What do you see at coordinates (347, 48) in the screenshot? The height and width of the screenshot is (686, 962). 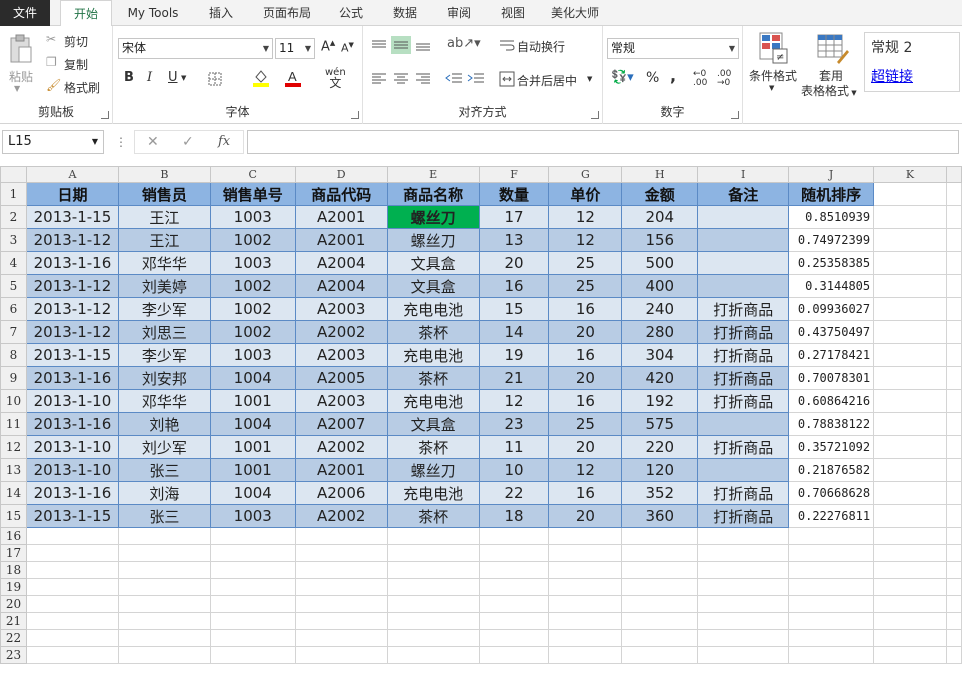 I see `shrink-font-button: A▼` at bounding box center [347, 48].